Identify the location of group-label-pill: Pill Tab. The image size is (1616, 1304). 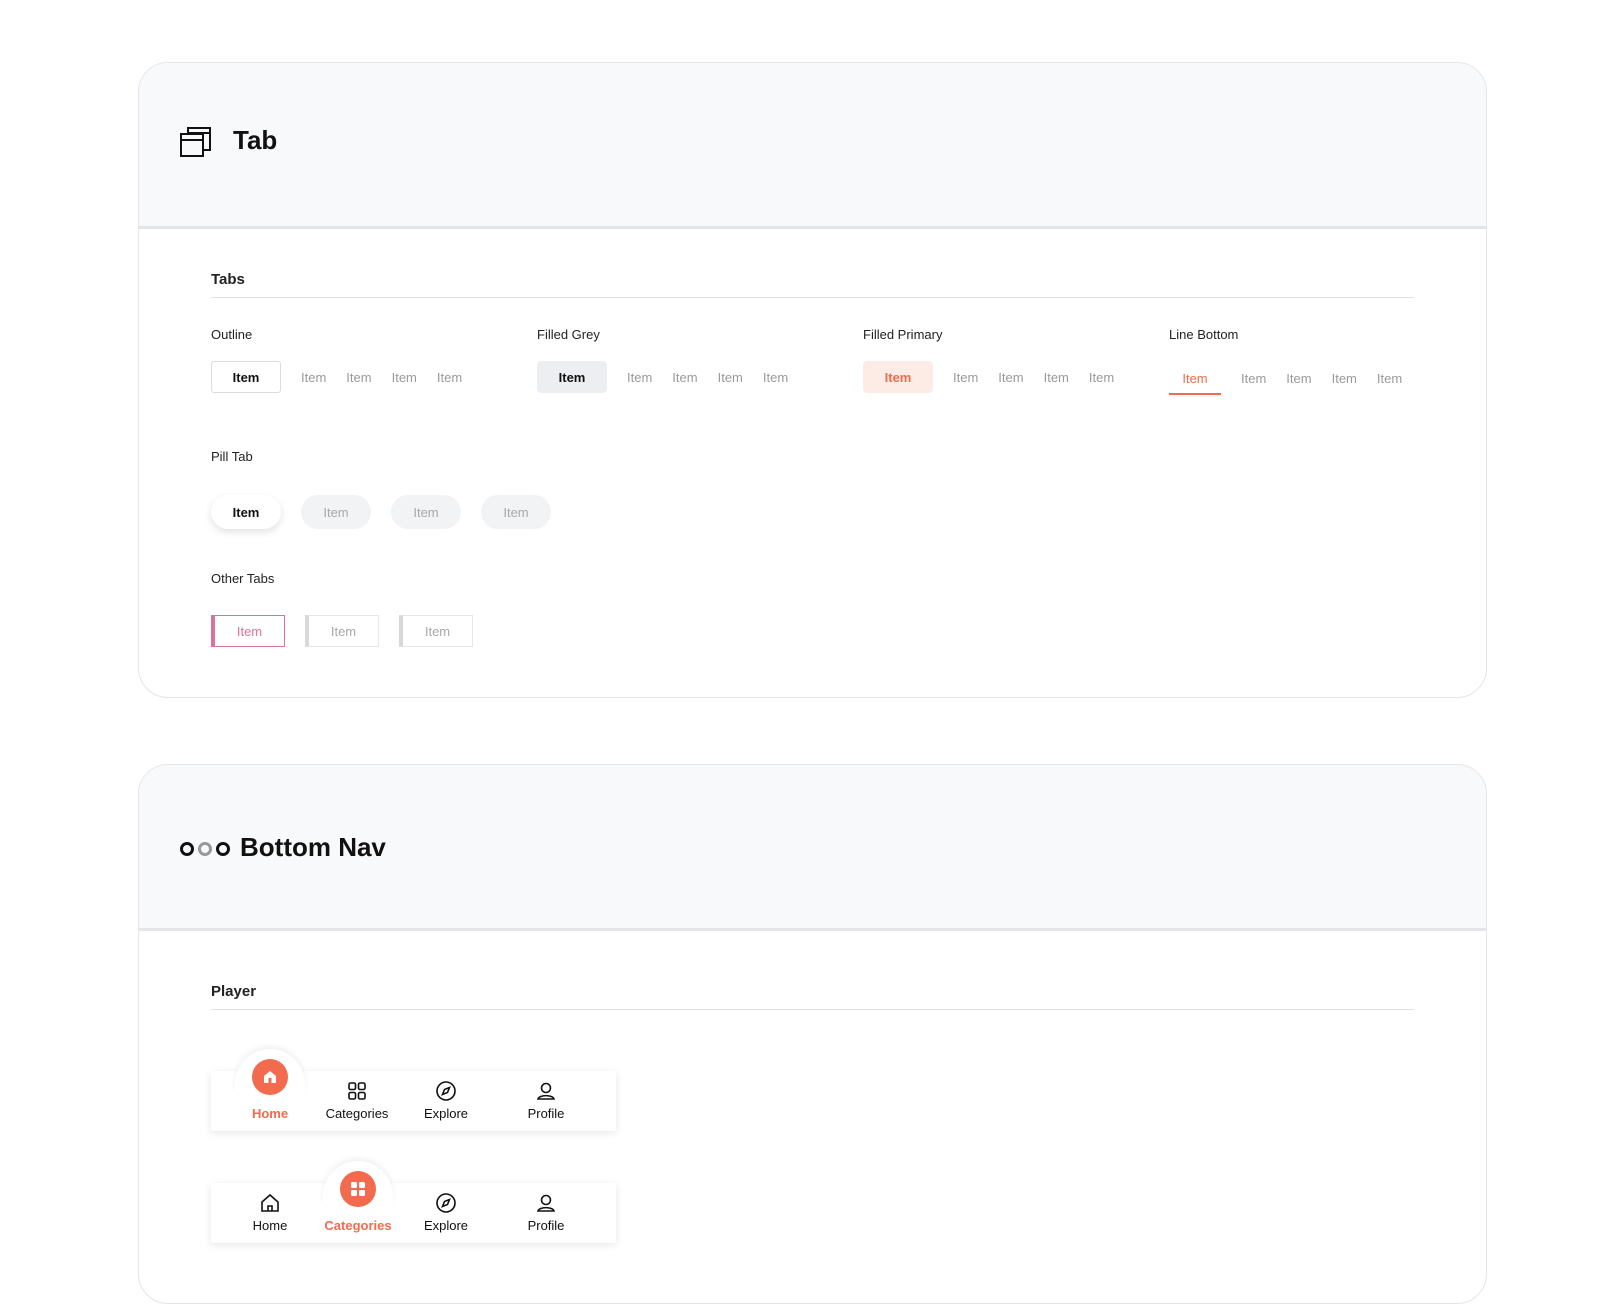
(232, 456).